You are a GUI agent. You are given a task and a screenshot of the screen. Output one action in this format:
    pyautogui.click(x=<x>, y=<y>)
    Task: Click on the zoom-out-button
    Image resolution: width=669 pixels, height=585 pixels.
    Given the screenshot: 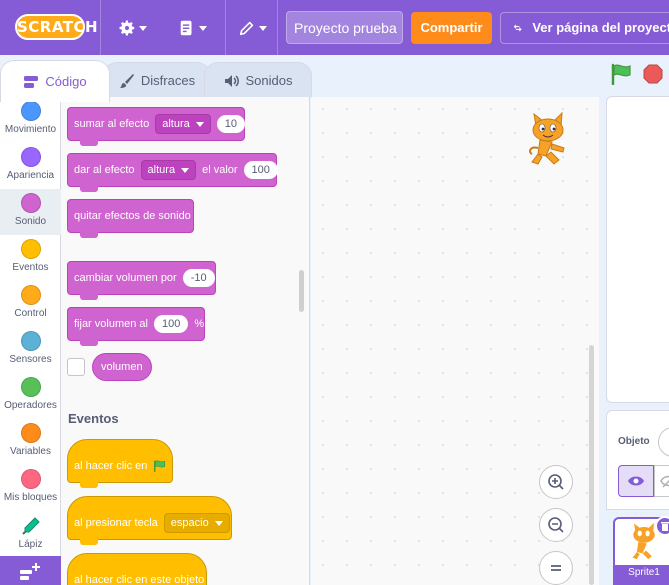 What is the action you would take?
    pyautogui.click(x=556, y=525)
    